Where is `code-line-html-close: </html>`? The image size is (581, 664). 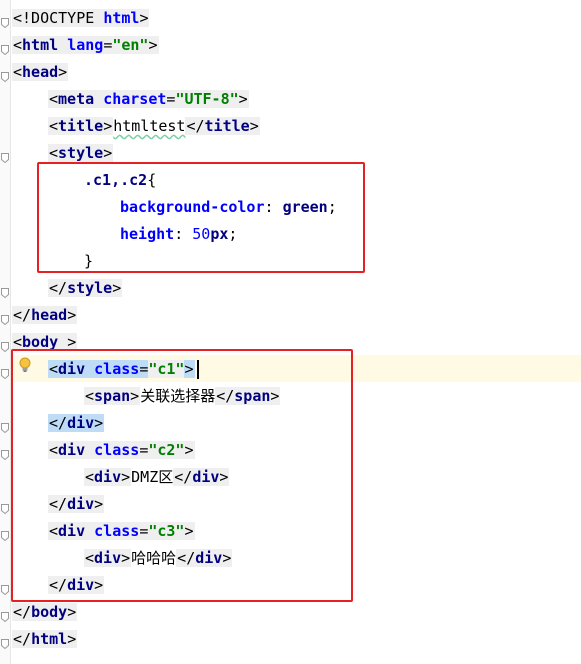 code-line-html-close: </html> is located at coordinates (45, 639).